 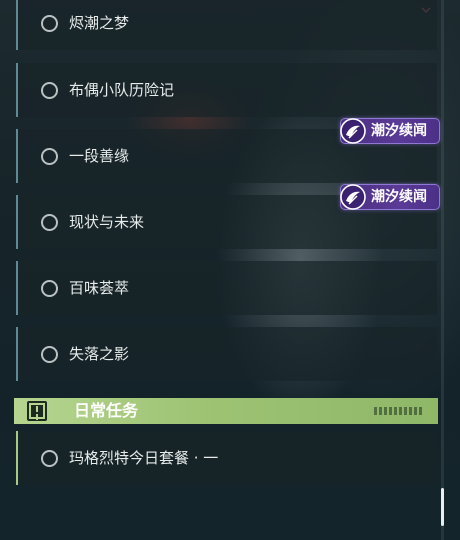 I want to click on quest-title: 现状与未来, so click(x=107, y=222).